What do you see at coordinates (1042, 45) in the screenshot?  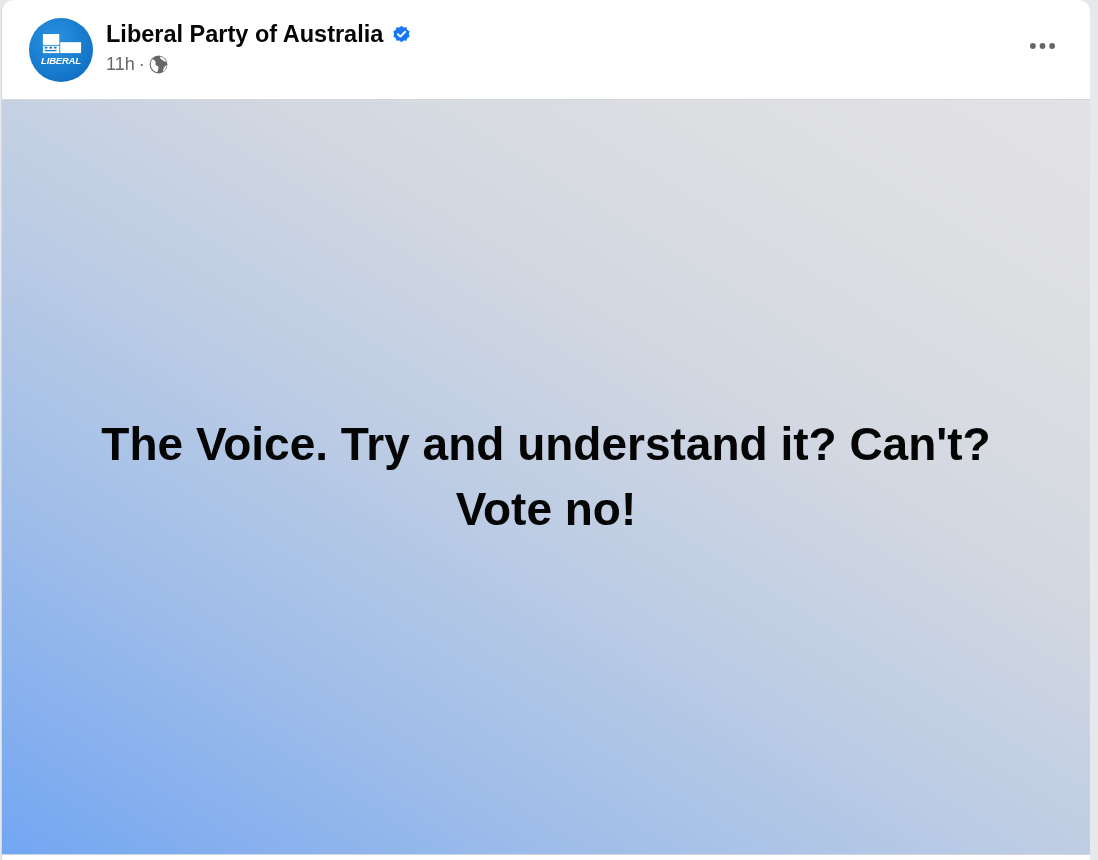 I see `more-icon` at bounding box center [1042, 45].